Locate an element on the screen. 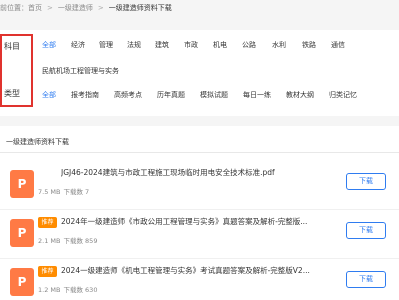  file-name-link: JGJ46-2024建筑与市政工程施工现场临时用电安全技术标准.pdf is located at coordinates (196, 172).